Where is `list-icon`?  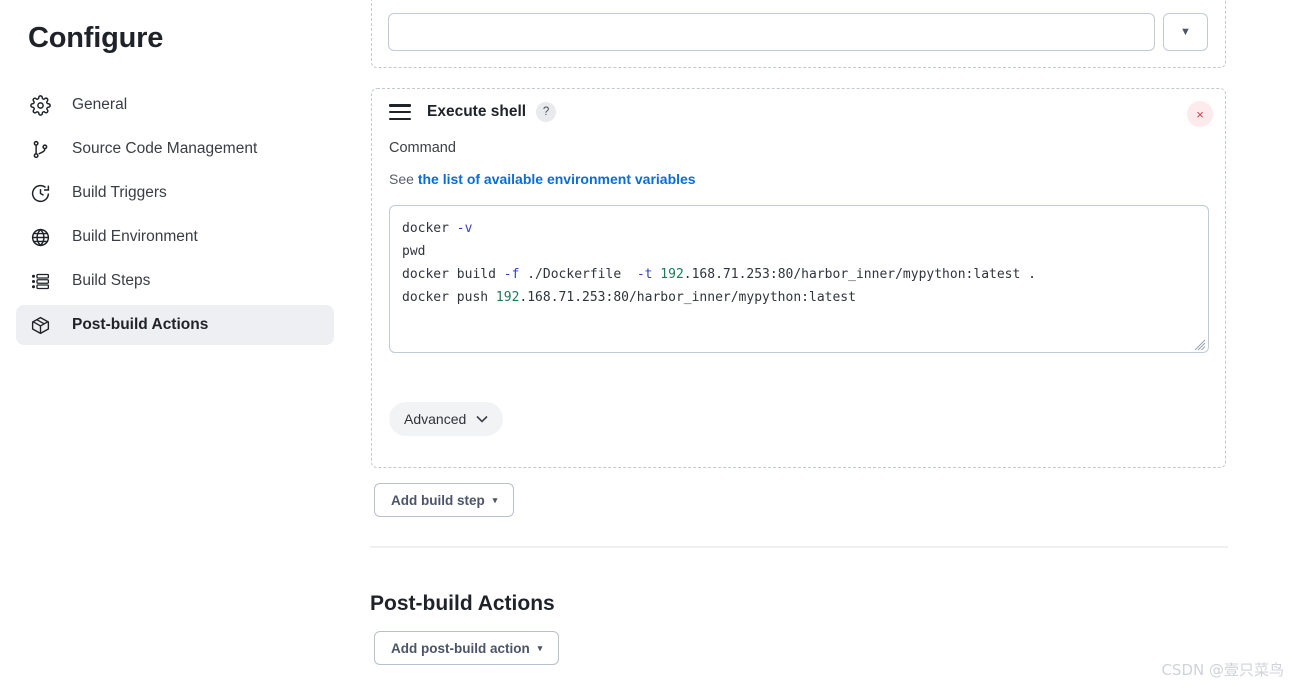
list-icon is located at coordinates (40, 281).